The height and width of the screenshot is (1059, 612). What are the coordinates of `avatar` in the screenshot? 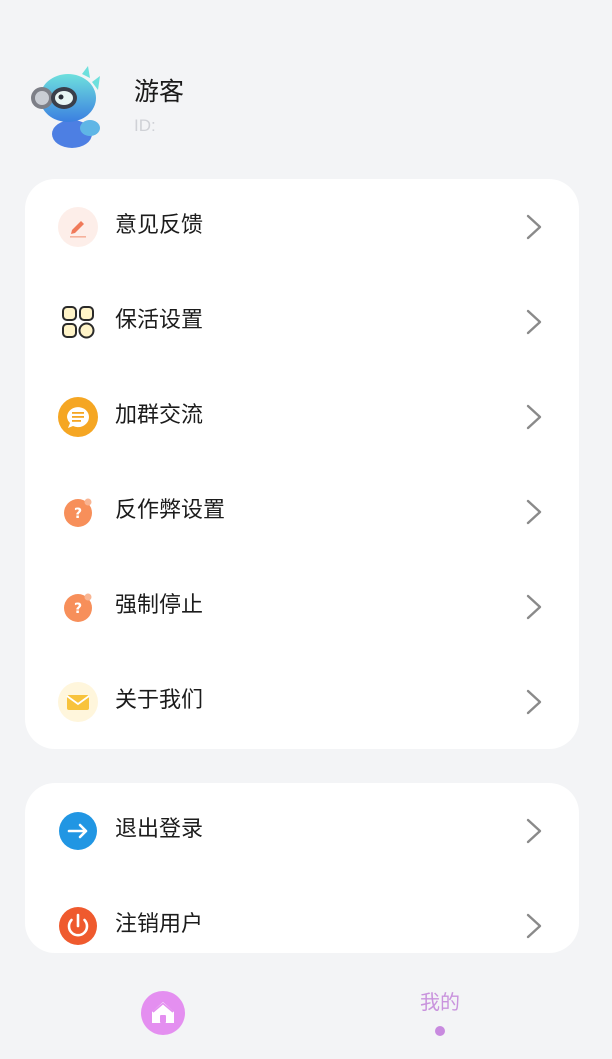 It's located at (70, 107).